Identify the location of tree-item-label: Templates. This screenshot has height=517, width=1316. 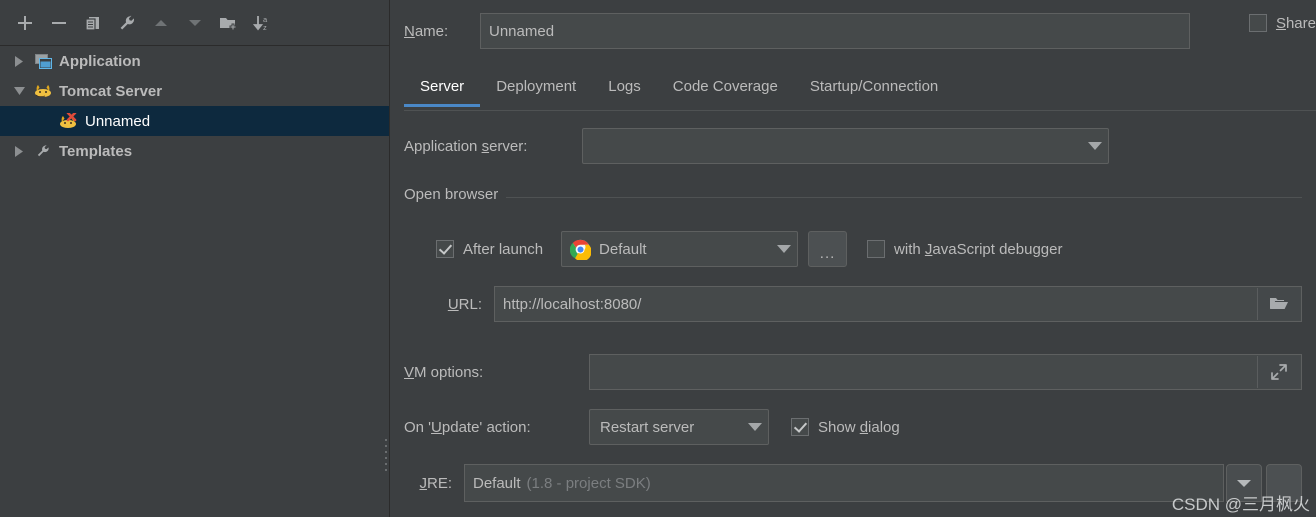
(96, 151).